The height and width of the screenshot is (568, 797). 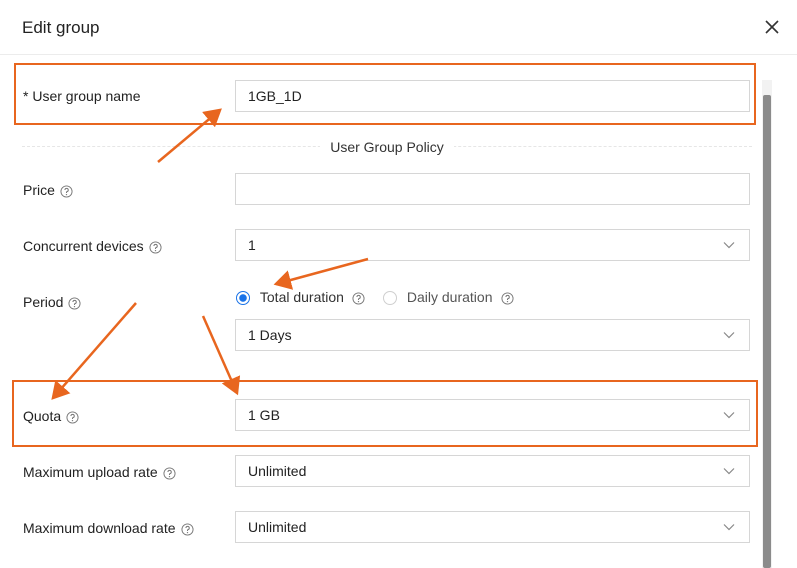 What do you see at coordinates (321, 273) in the screenshot?
I see `arrow-to-total-duration` at bounding box center [321, 273].